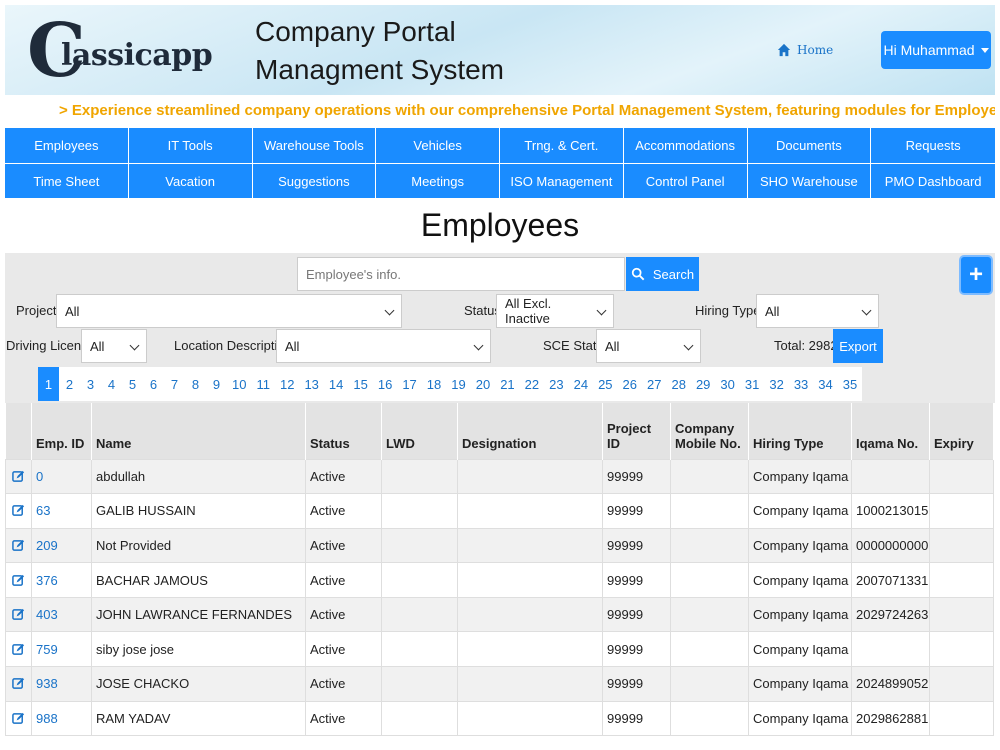 The height and width of the screenshot is (750, 1000). I want to click on employee-id-link: 403, so click(61, 614).